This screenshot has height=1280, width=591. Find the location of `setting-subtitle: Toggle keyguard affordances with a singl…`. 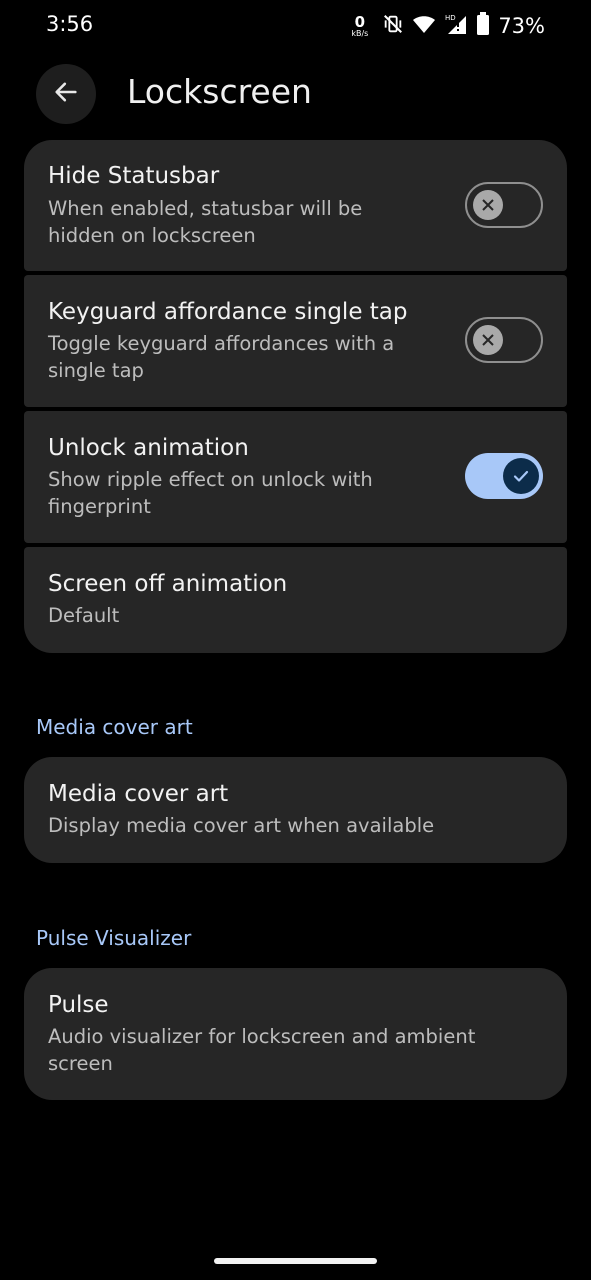

setting-subtitle: Toggle keyguard affordances with a singl… is located at coordinates (221, 357).